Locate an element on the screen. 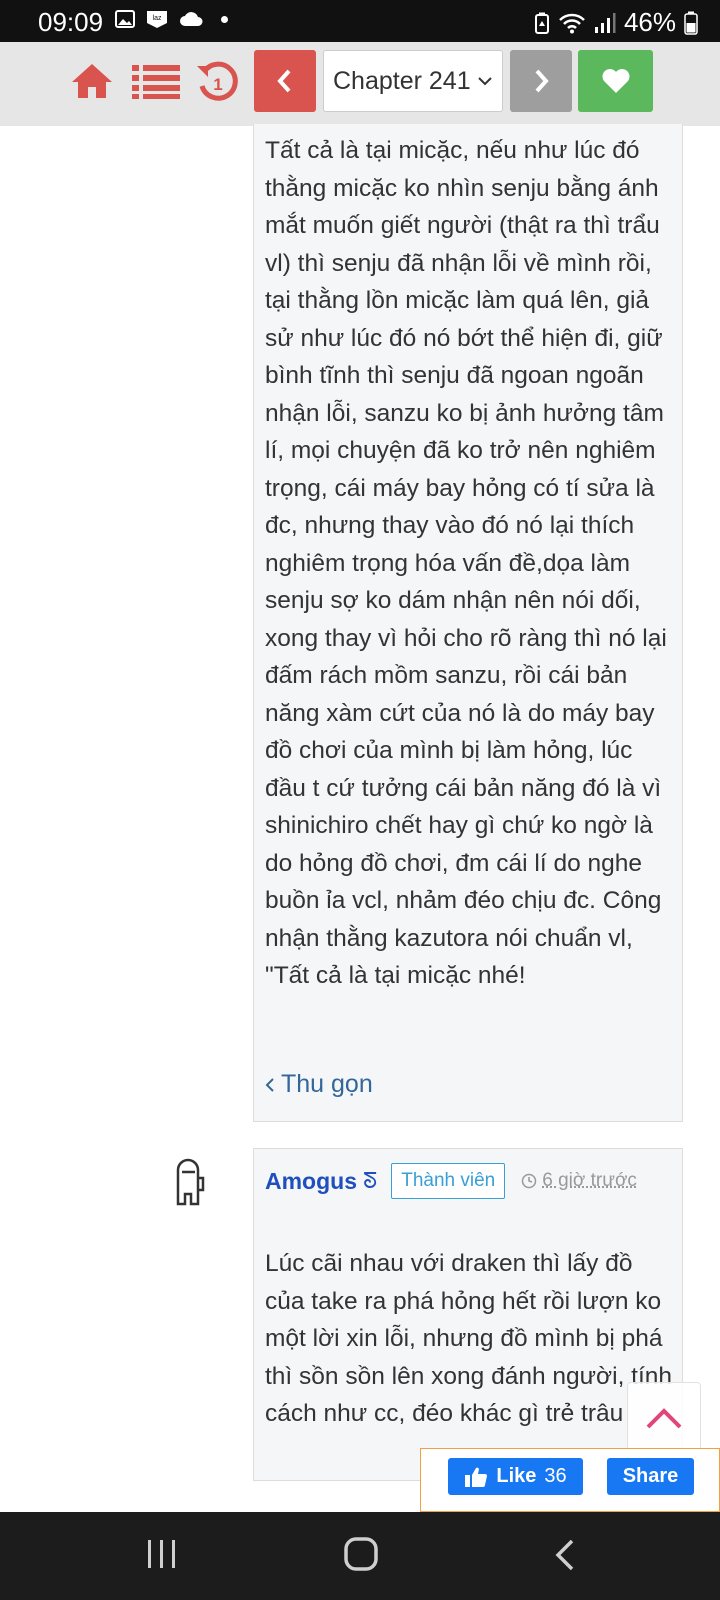 Image resolution: width=720 pixels, height=1600 pixels. signal-icon is located at coordinates (605, 22).